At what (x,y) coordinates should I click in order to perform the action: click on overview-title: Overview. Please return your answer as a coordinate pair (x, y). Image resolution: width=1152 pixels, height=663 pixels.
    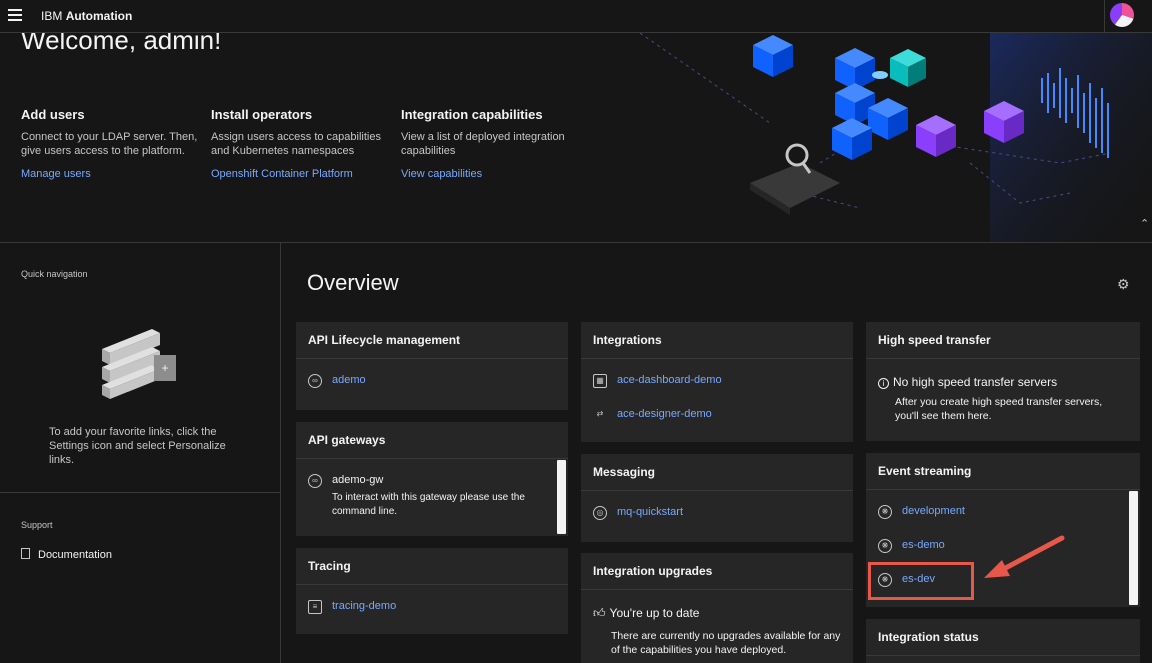
    Looking at the image, I should click on (353, 282).